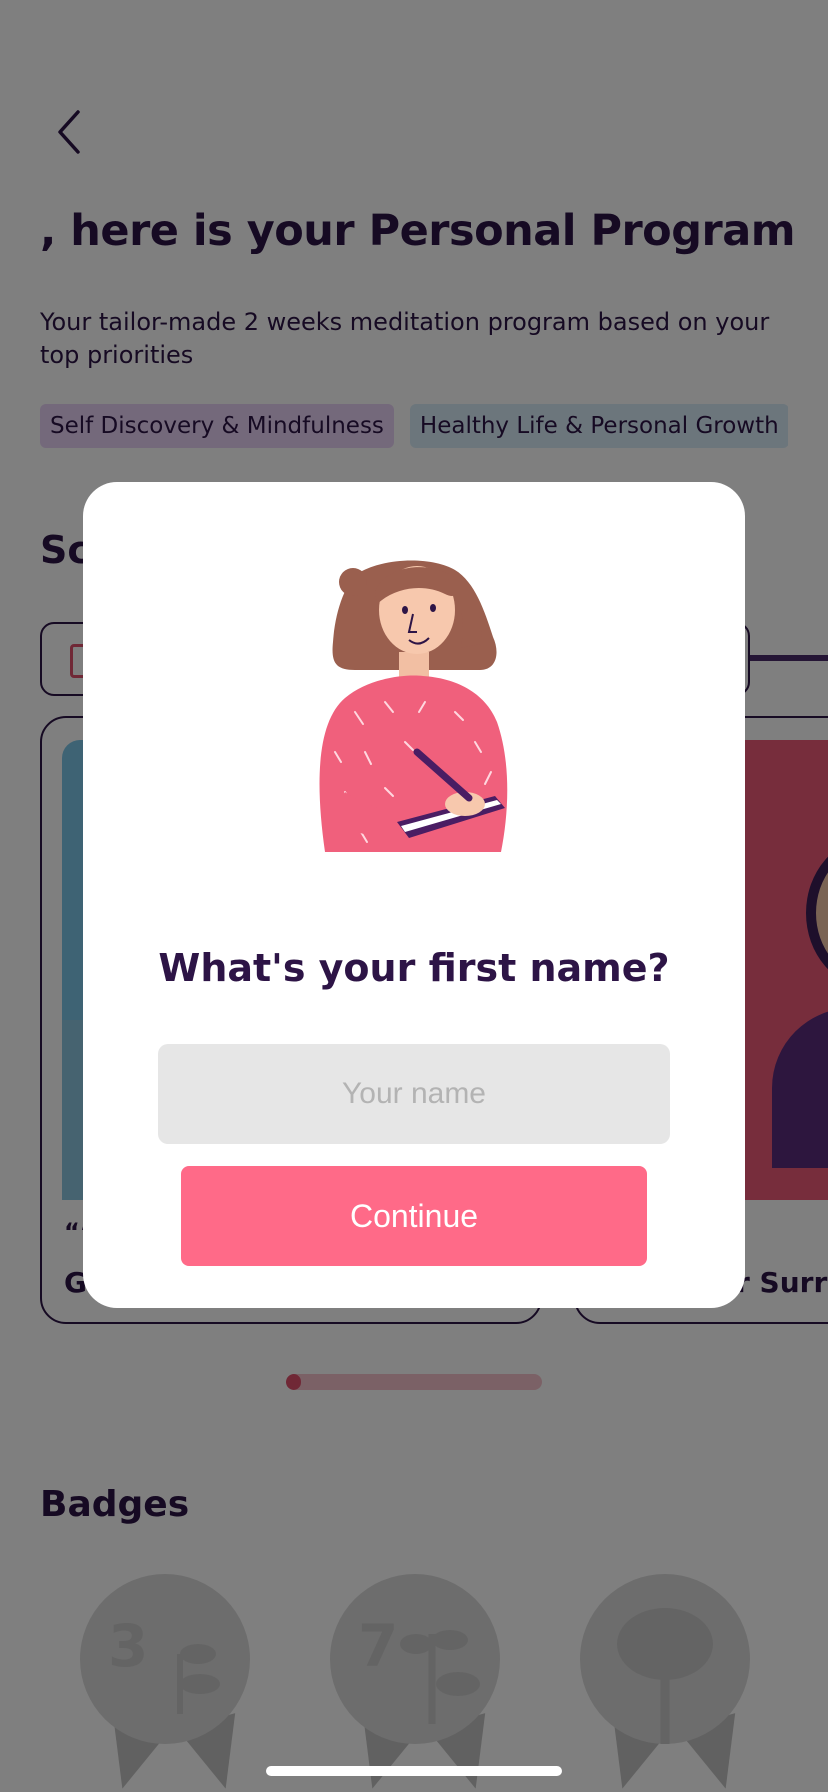  Describe the element at coordinates (413, 706) in the screenshot. I see `woman-writing-illustration` at that location.